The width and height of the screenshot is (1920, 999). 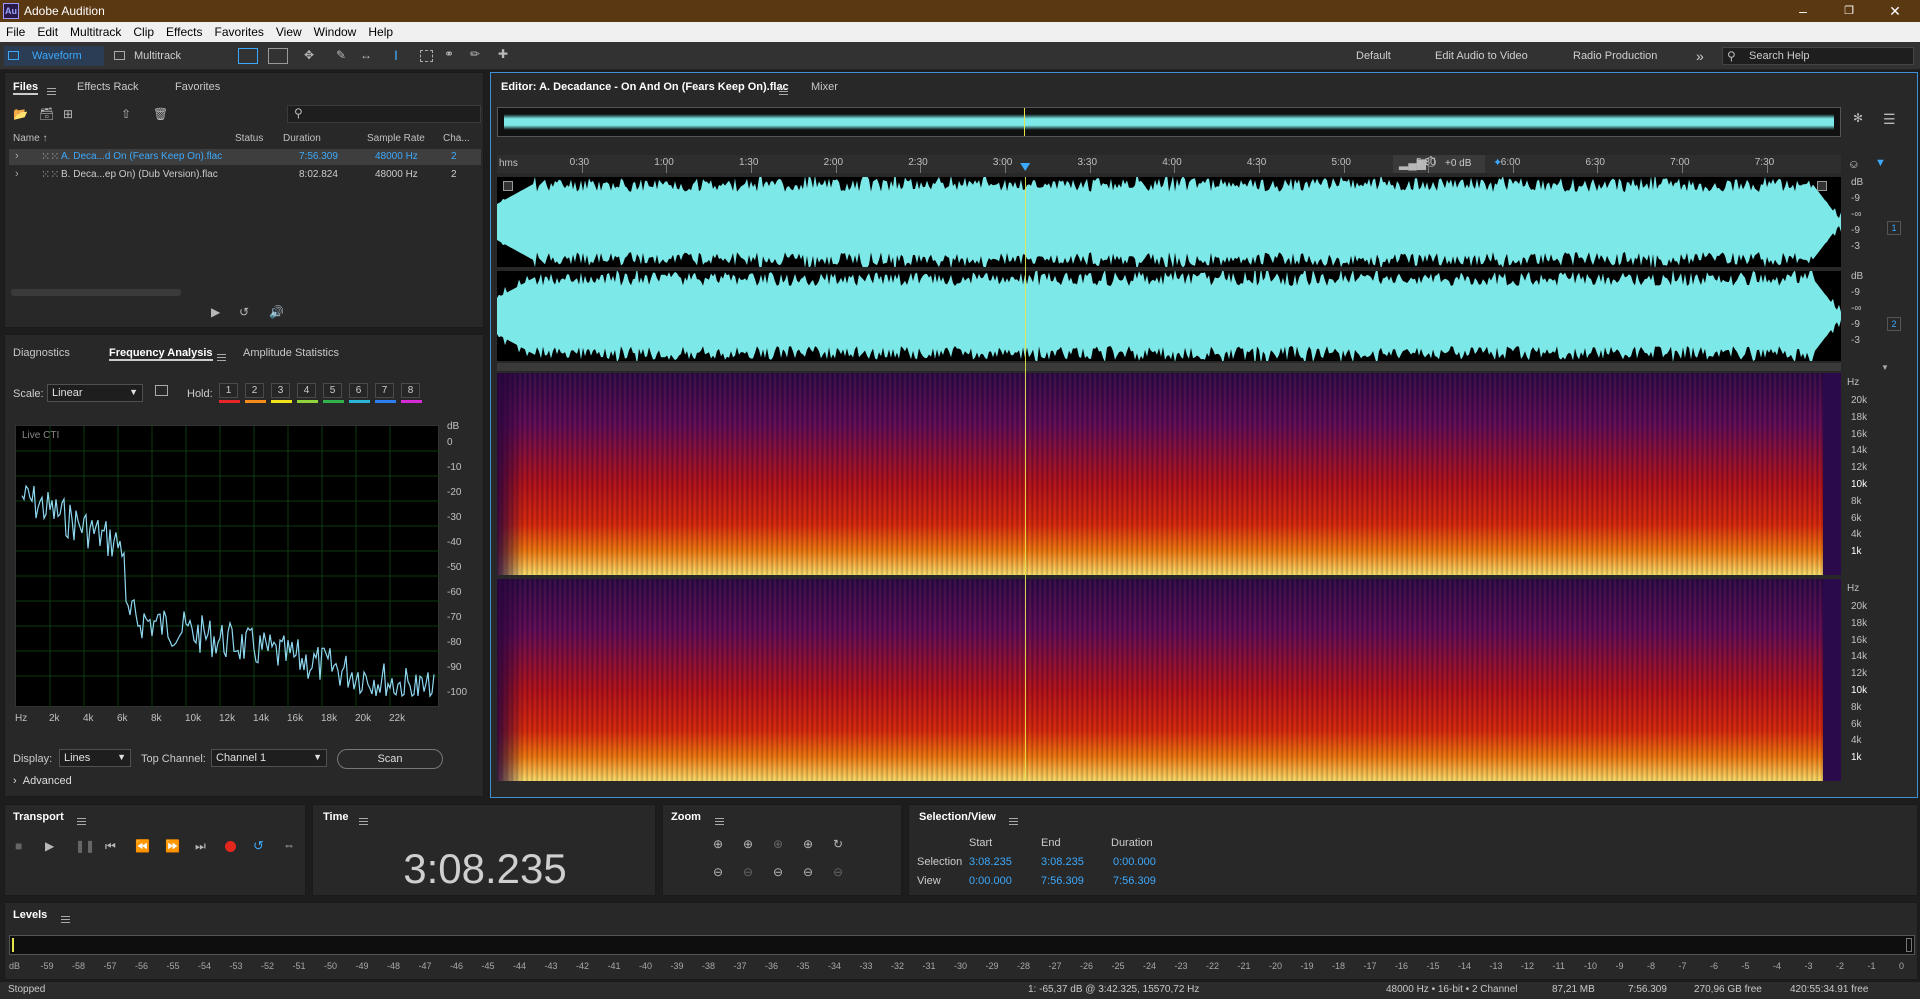 I want to click on waveform-view-button: Waveform, so click(x=54, y=56).